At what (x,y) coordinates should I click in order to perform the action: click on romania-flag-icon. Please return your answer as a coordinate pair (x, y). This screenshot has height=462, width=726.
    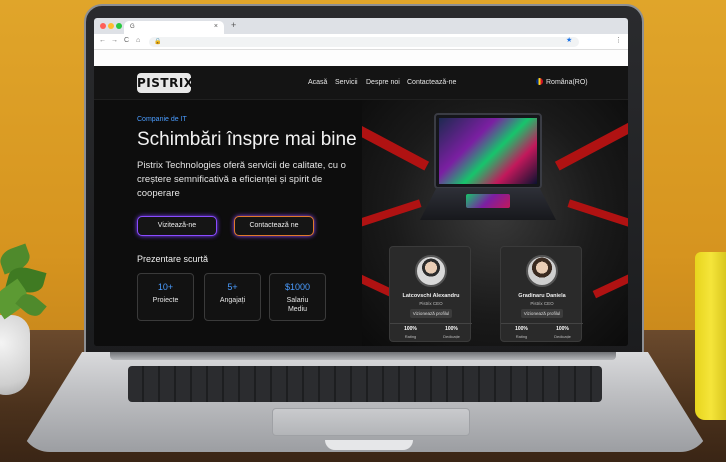
    Looking at the image, I should click on (539, 81).